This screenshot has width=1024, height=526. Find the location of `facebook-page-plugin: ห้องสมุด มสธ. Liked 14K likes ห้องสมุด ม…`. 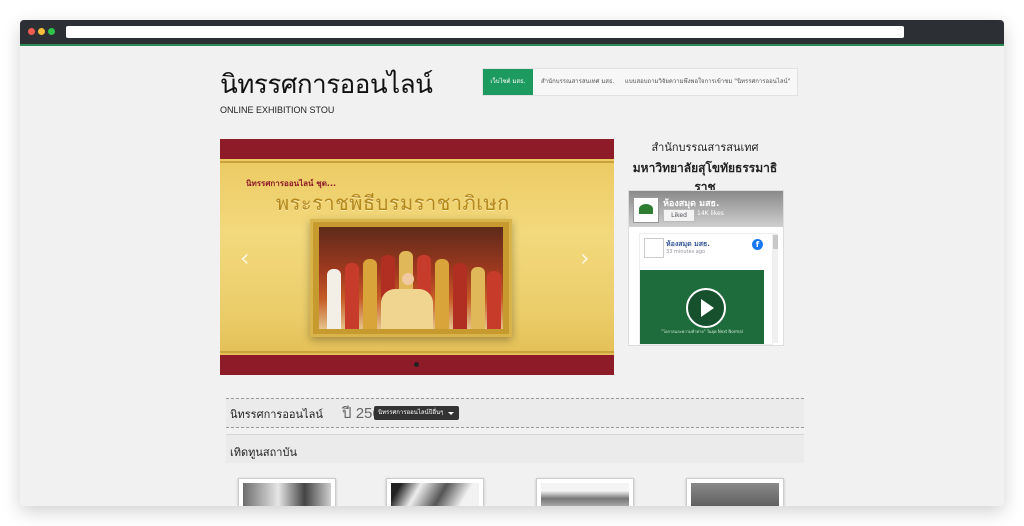

facebook-page-plugin: ห้องสมุด มสธ. Liked 14K likes ห้องสมุด ม… is located at coordinates (706, 268).